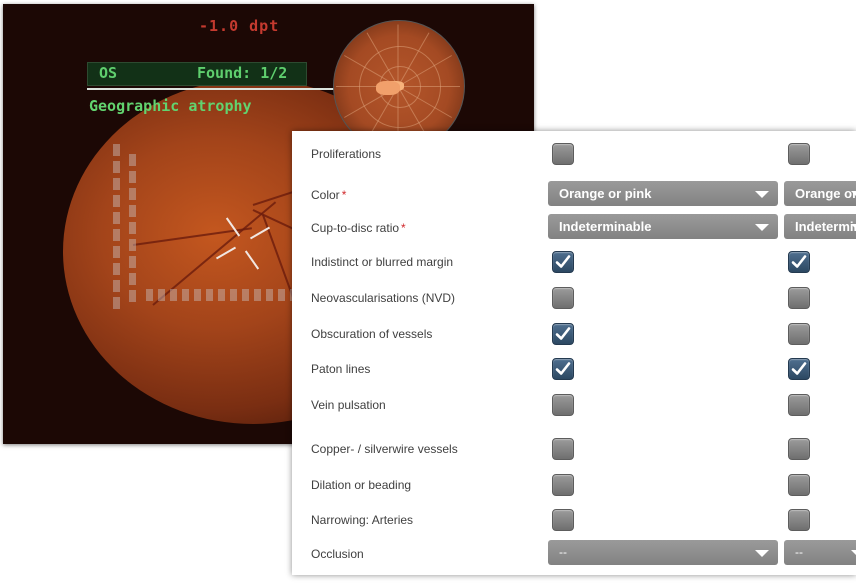 This screenshot has height=588, width=856. I want to click on row-dilation: Dilation or beading, so click(574, 485).